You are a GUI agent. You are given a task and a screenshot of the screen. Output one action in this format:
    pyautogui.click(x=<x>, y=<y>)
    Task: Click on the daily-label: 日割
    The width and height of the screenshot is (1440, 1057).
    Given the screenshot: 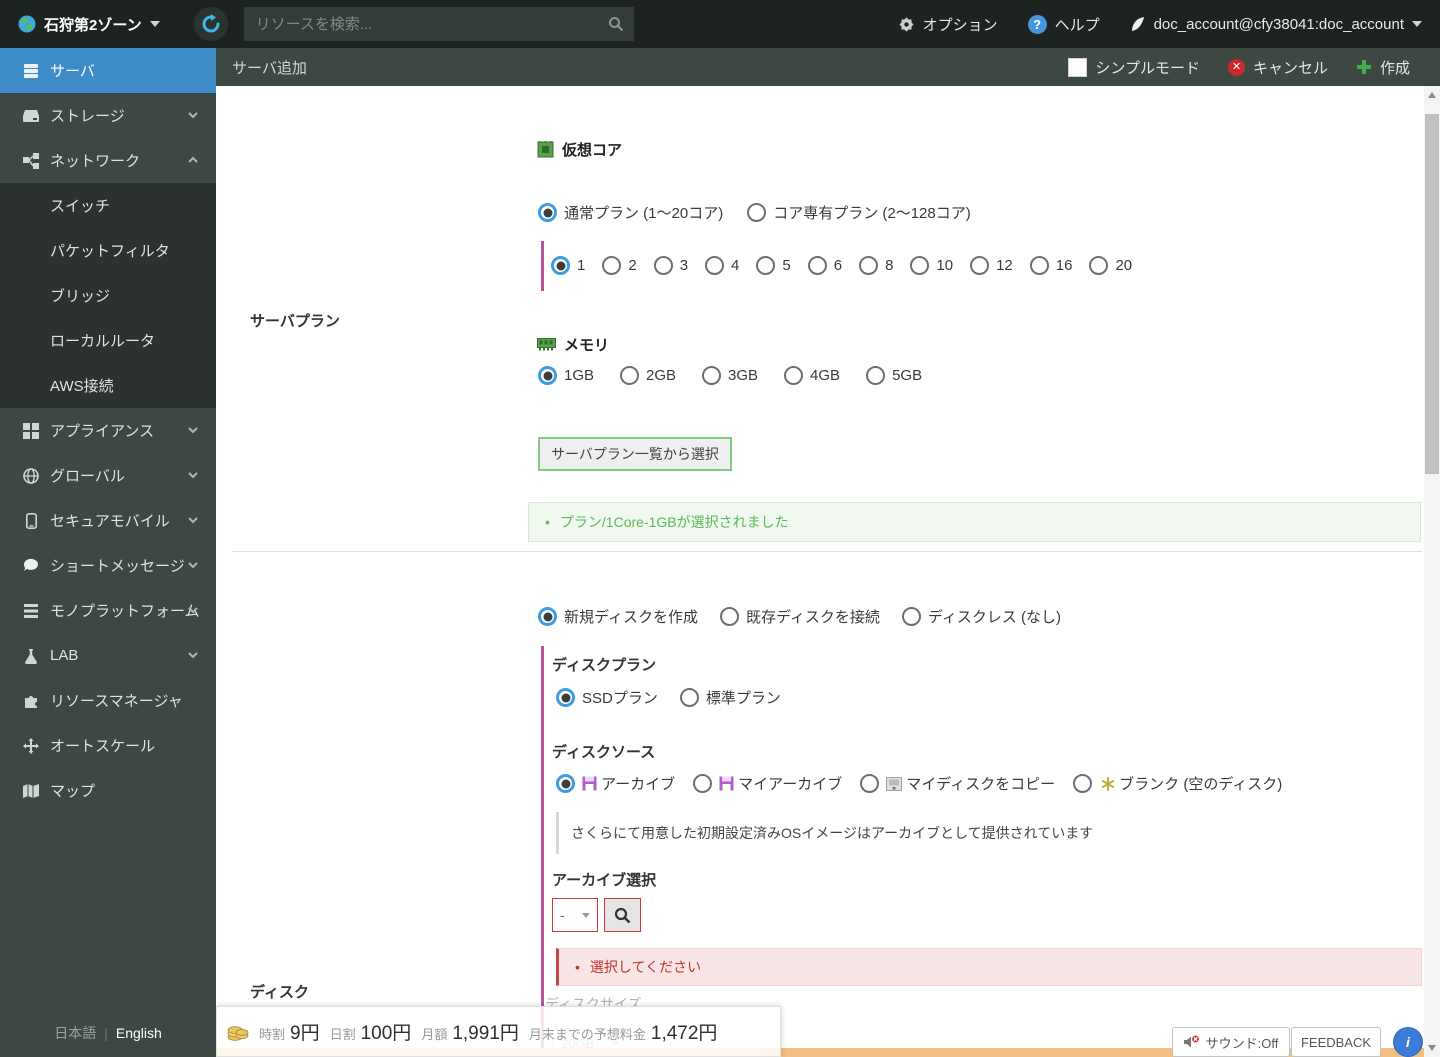 What is the action you would take?
    pyautogui.click(x=342, y=1034)
    